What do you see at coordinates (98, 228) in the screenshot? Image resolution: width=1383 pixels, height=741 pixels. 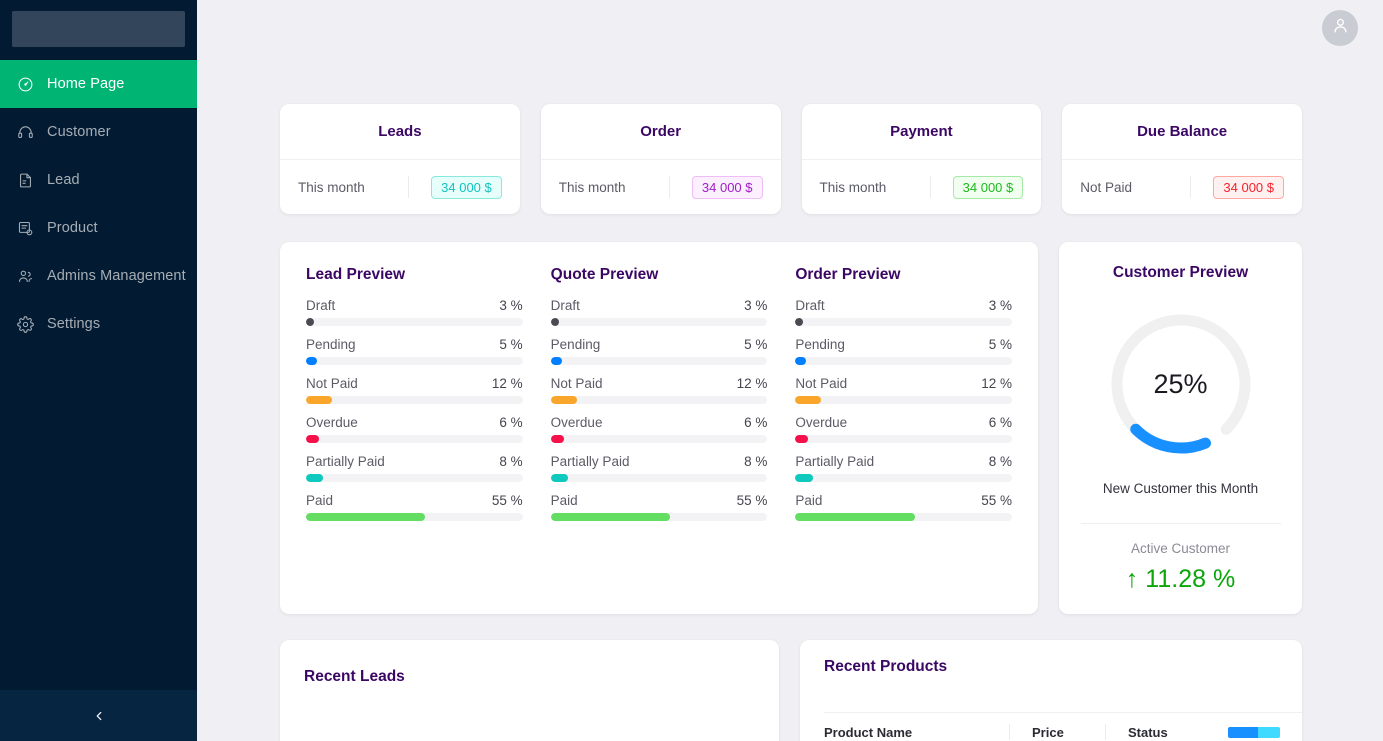 I see `sidebar-item-product: Product` at bounding box center [98, 228].